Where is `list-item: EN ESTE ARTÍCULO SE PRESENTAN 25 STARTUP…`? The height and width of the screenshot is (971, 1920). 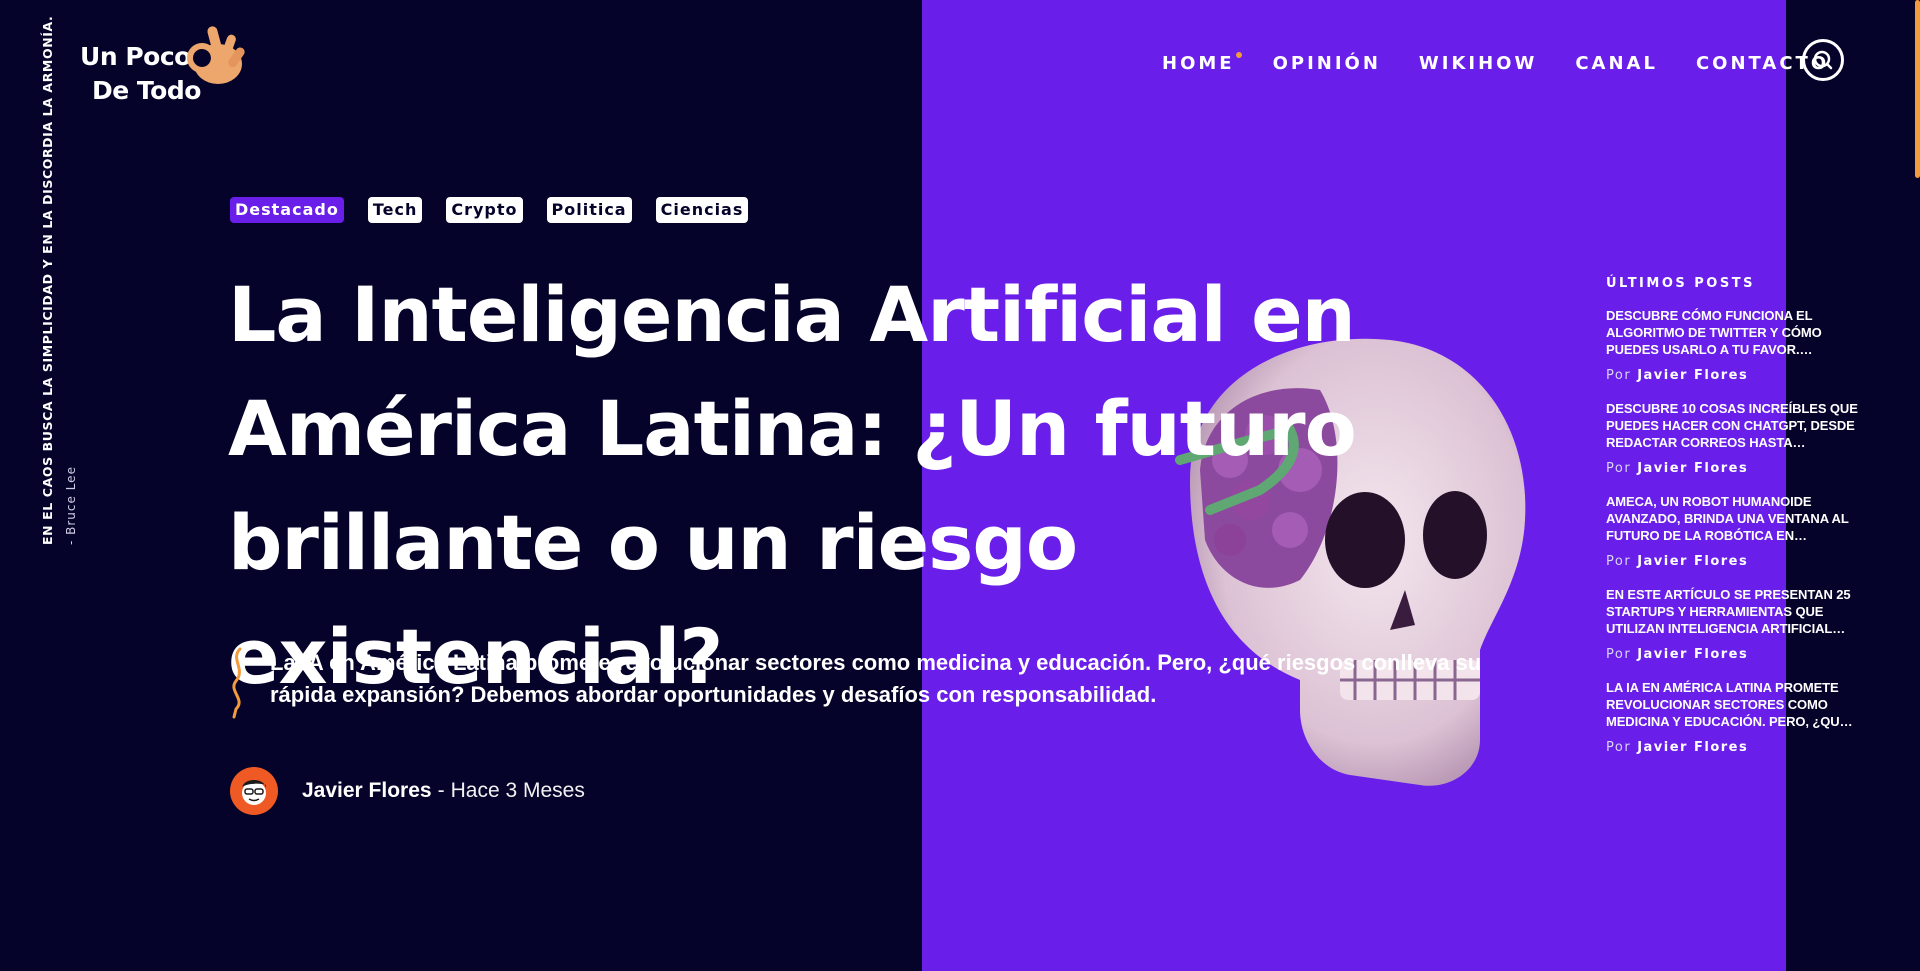 list-item: EN ESTE ARTÍCULO SE PRESENTAN 25 STARTUP… is located at coordinates (1736, 624).